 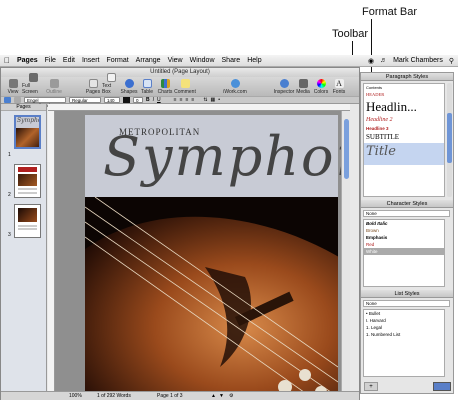 What do you see at coordinates (321, 87) in the screenshot?
I see `colors-button: Colors` at bounding box center [321, 87].